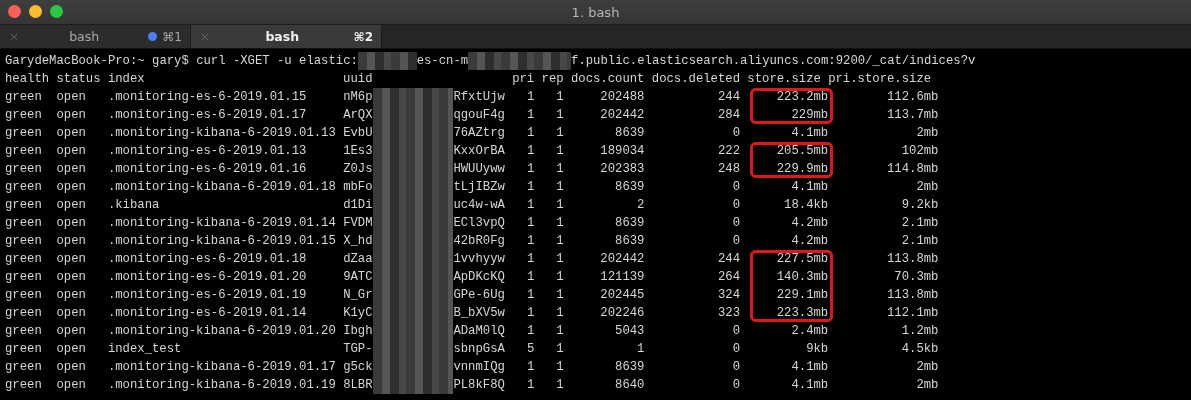  I want to click on table-cell-text: 4.2mb, so click(809, 223).